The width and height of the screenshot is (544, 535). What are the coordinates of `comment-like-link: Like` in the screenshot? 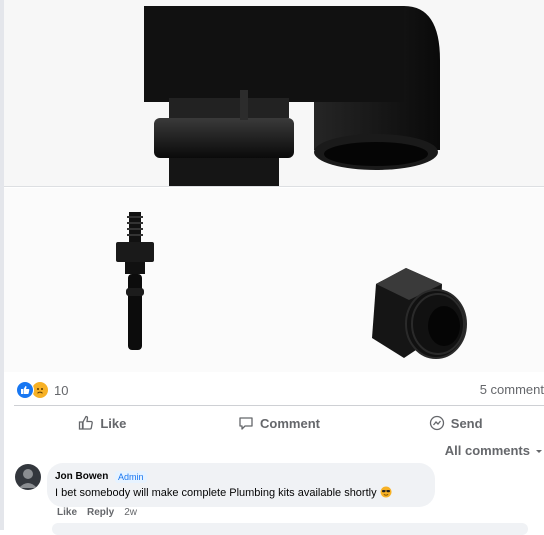 It's located at (67, 512).